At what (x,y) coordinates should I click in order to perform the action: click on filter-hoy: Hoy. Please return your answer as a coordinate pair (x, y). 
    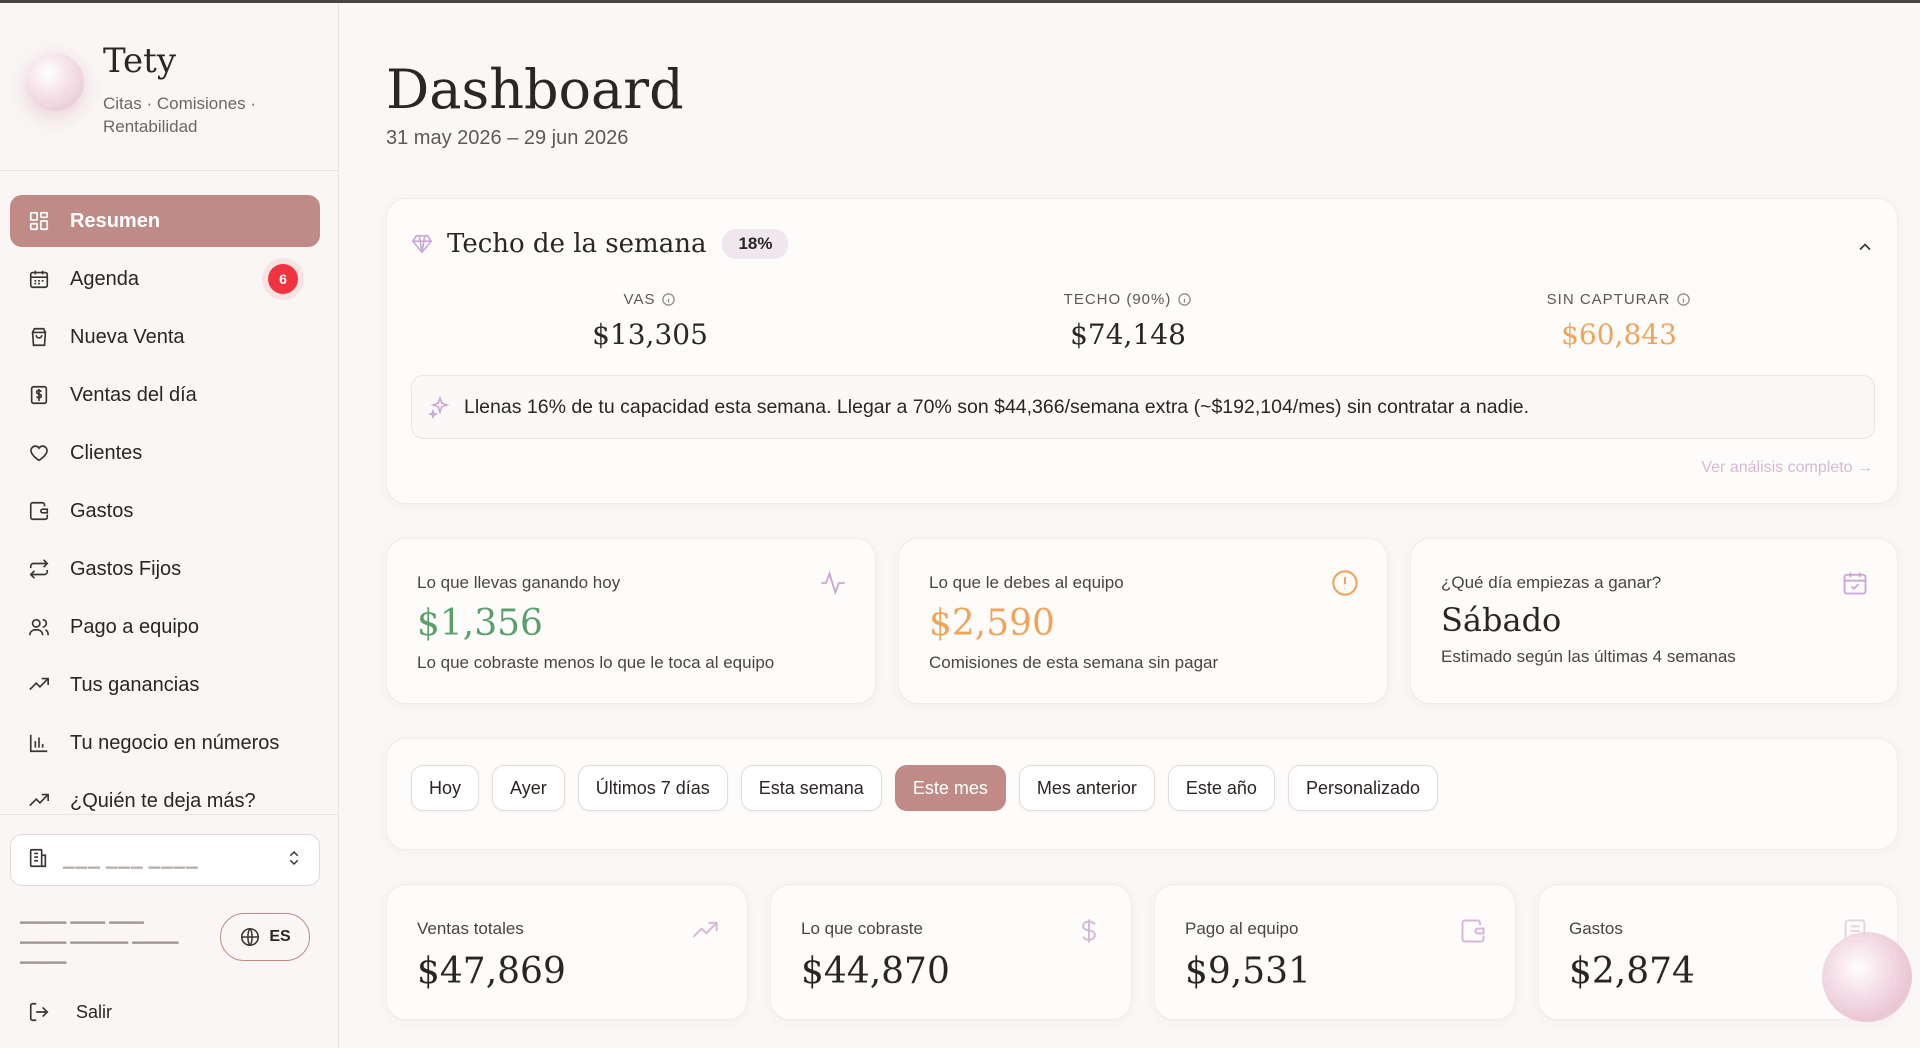
    Looking at the image, I should click on (445, 788).